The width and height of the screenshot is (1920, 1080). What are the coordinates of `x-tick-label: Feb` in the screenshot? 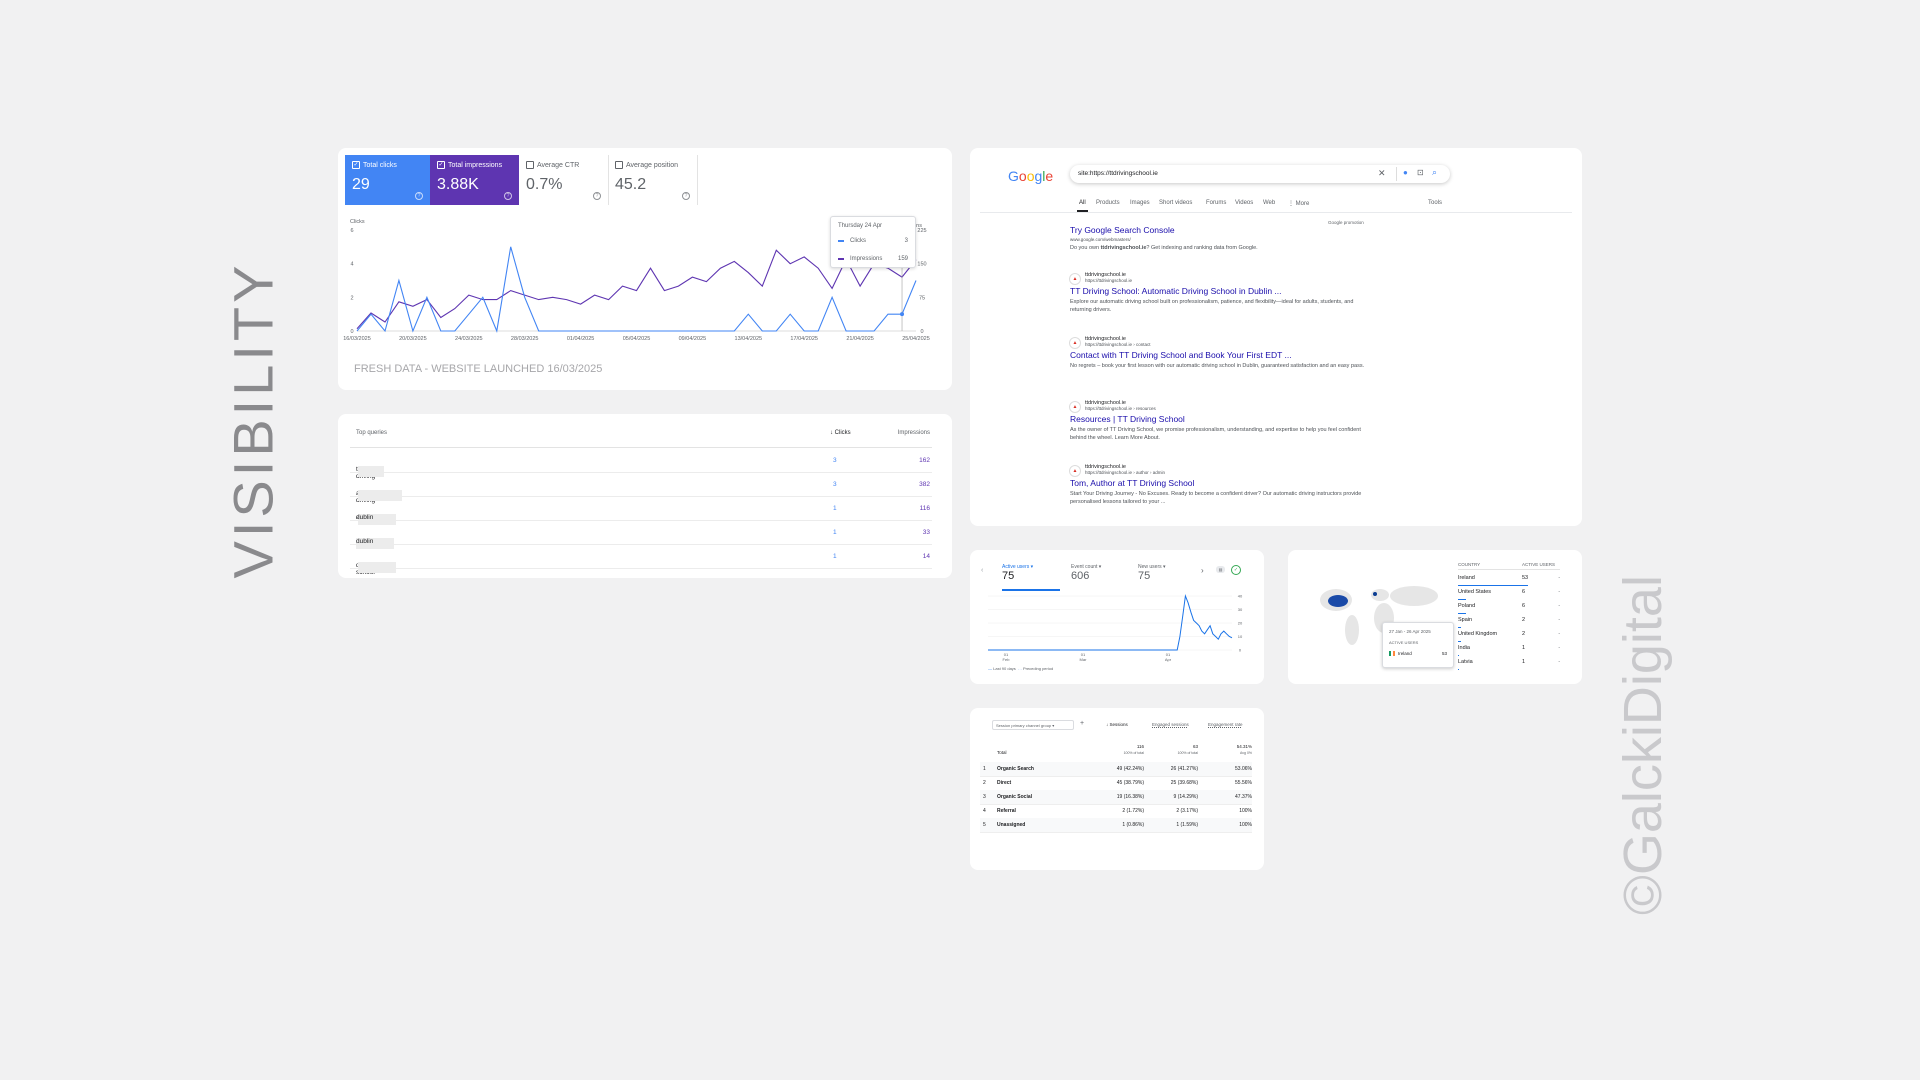 It's located at (1007, 659).